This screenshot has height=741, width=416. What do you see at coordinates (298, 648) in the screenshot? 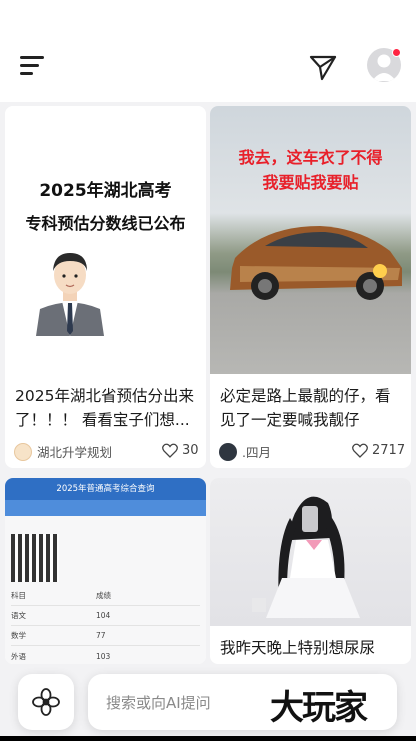
I see `card-title: 我昨天晚上特别想尿尿` at bounding box center [298, 648].